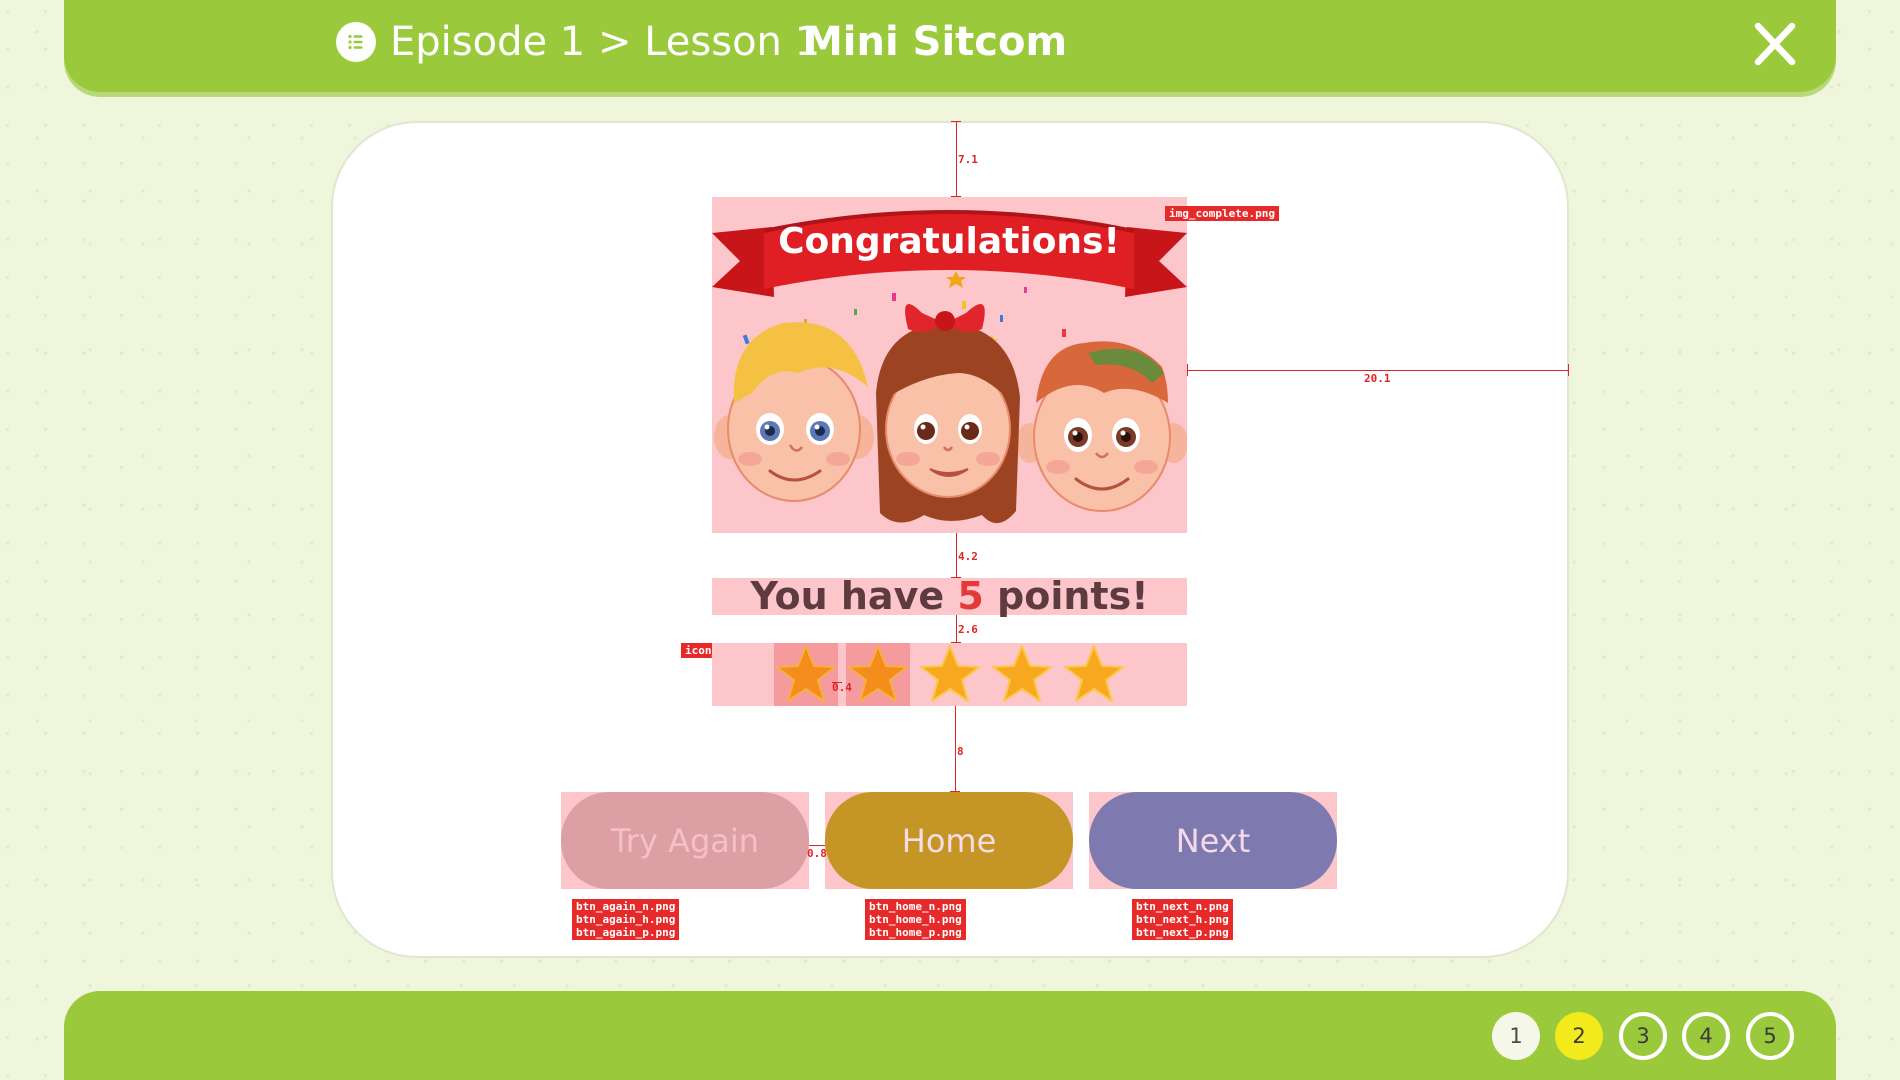 The width and height of the screenshot is (1900, 1080). I want to click on dimension-line-image-text, so click(956, 555).